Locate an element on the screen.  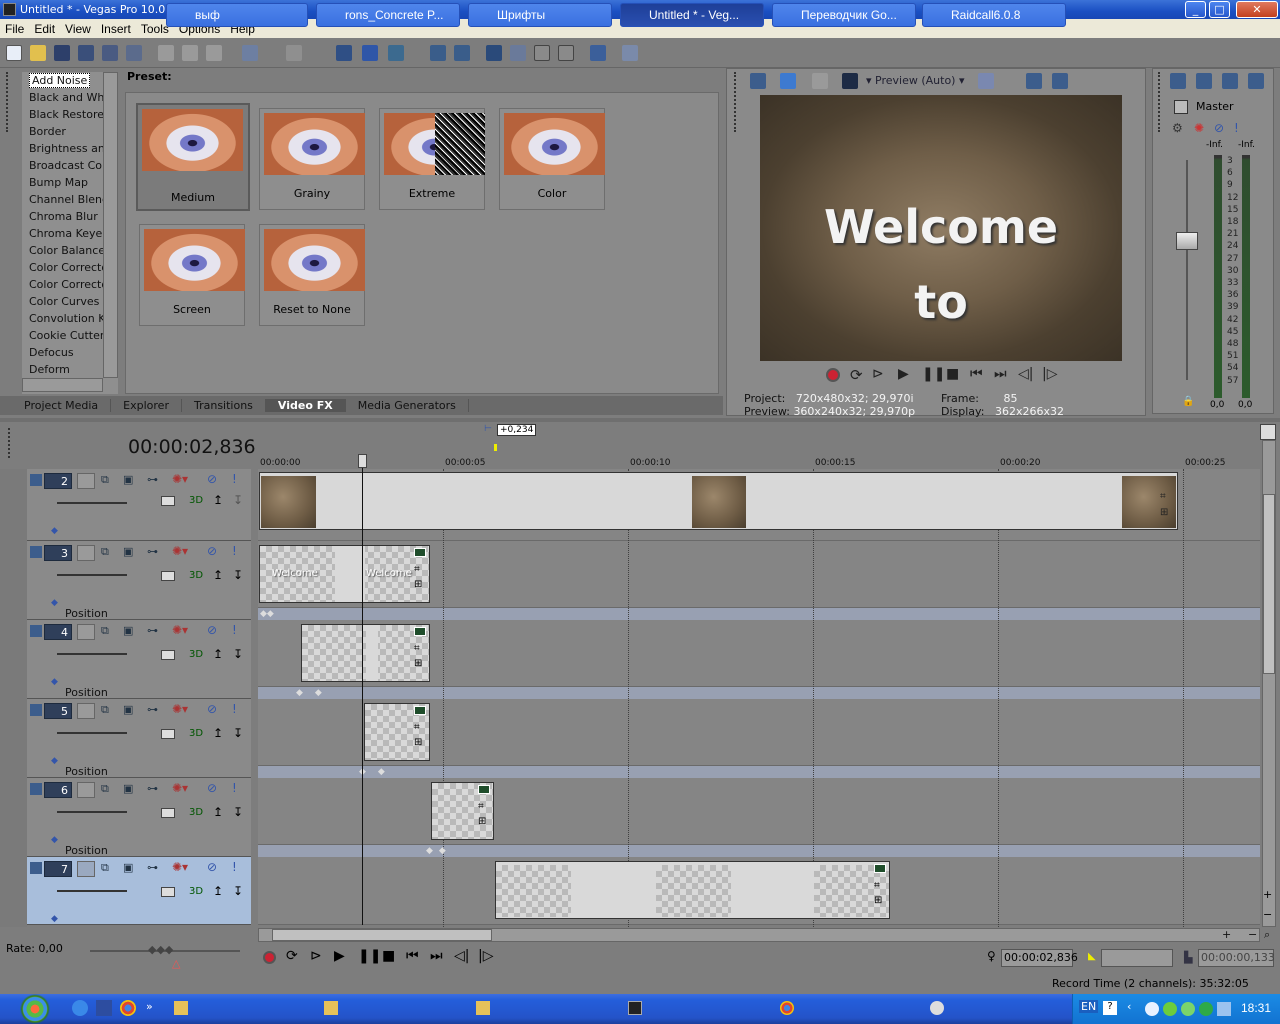
minimize-button: _ is located at coordinates (1195, 9).